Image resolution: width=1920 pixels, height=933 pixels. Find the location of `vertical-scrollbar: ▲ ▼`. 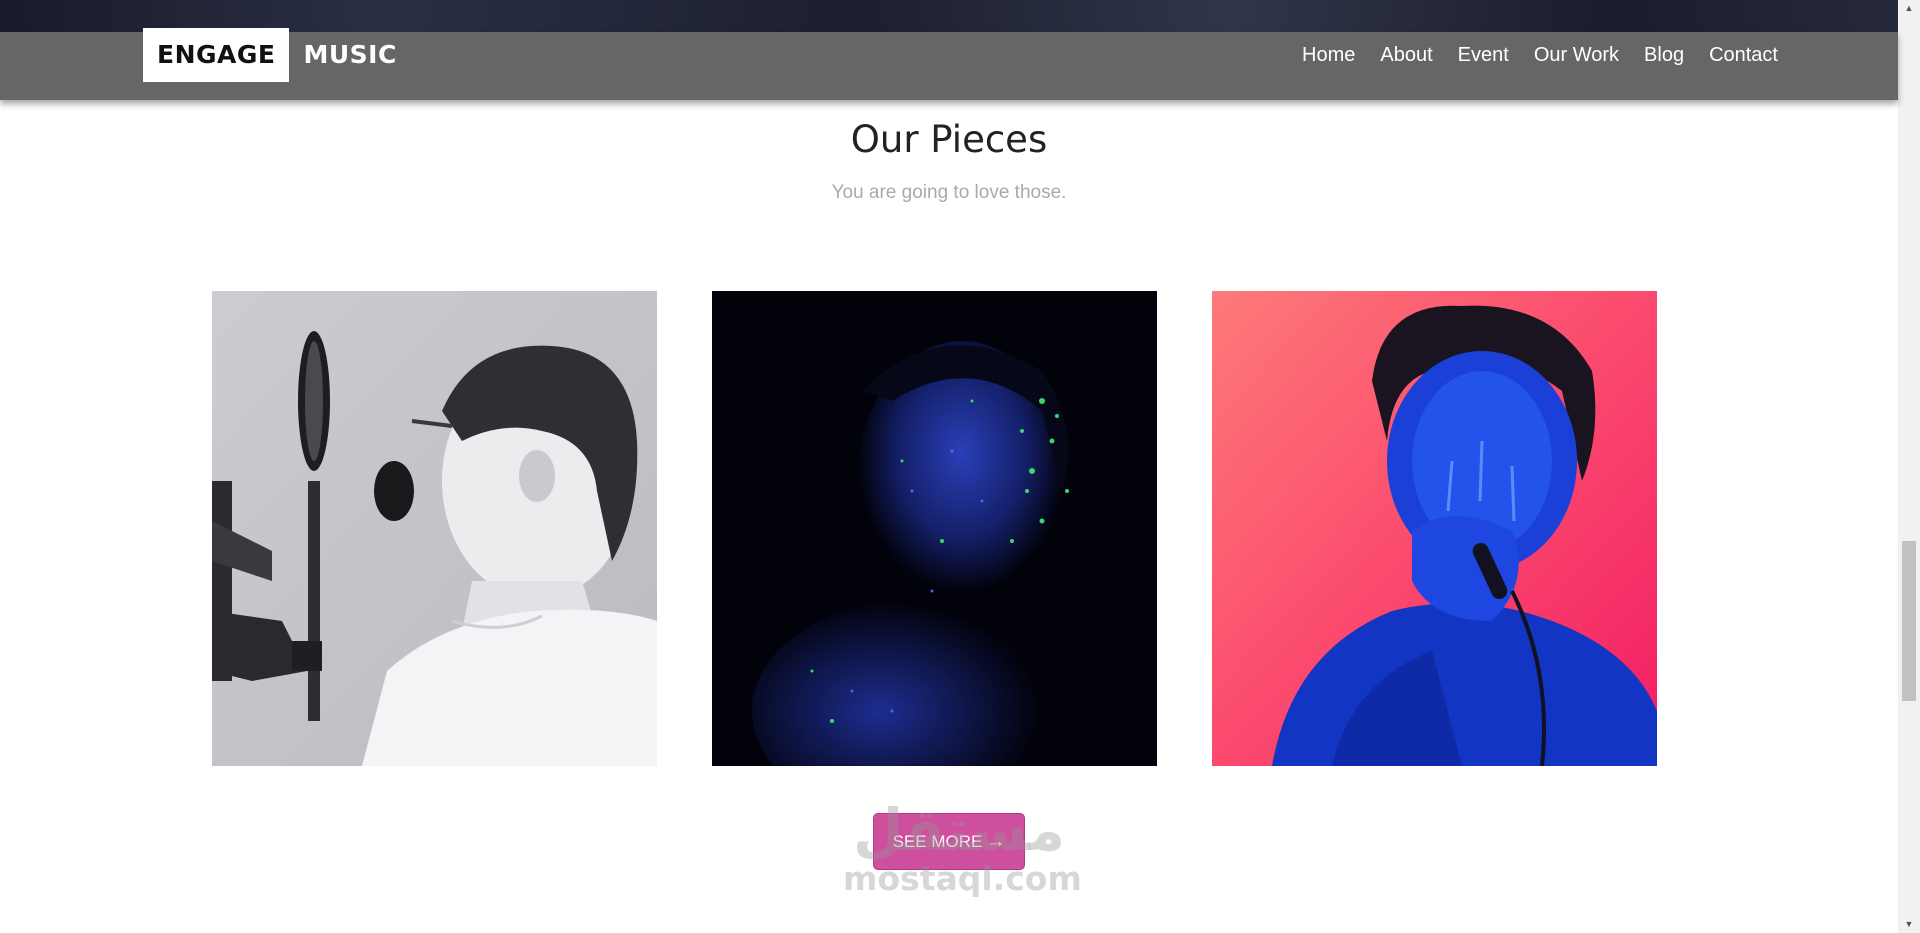

vertical-scrollbar: ▲ ▼ is located at coordinates (1909, 466).